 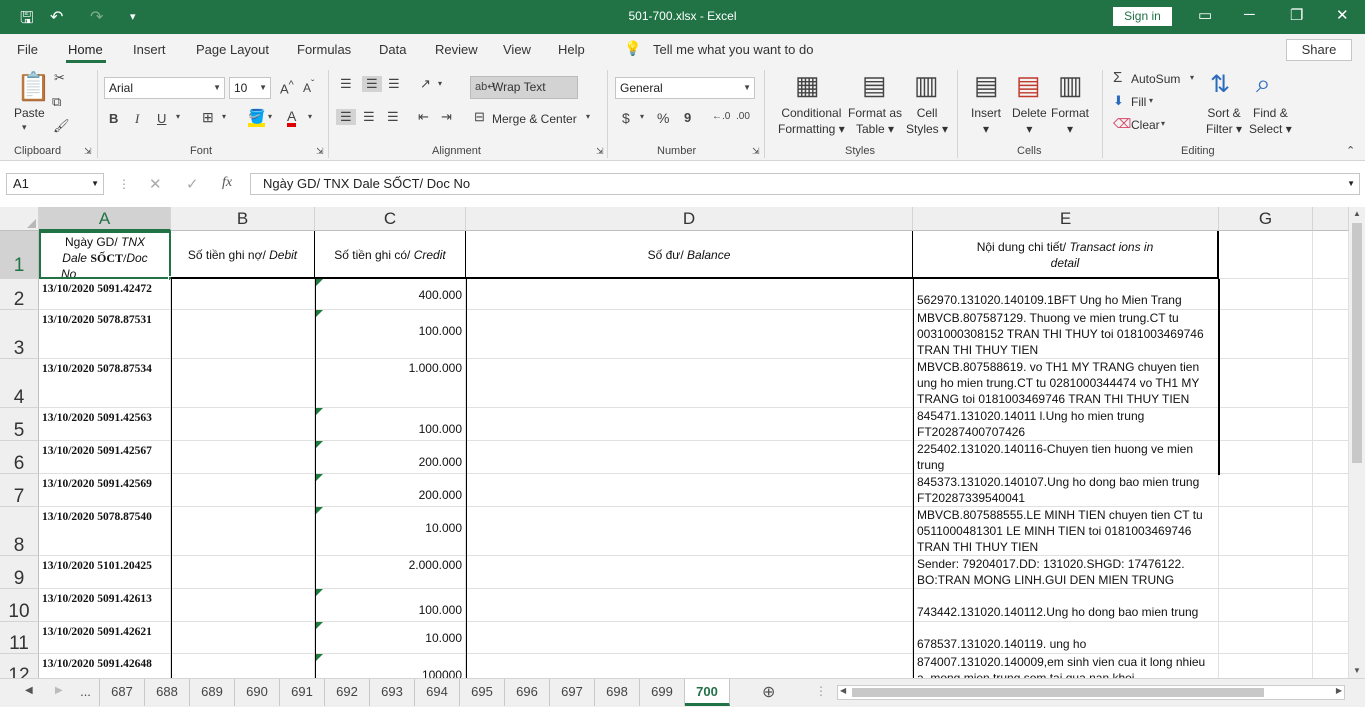 What do you see at coordinates (27, 49) in the screenshot?
I see `tab-file: File` at bounding box center [27, 49].